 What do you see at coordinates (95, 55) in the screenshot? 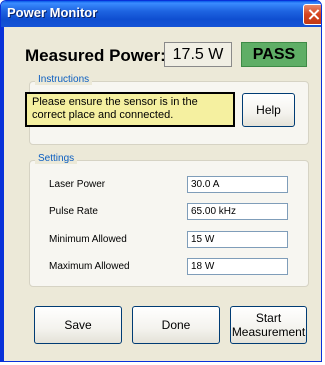
I see `measured-power-label: Measured Power:` at bounding box center [95, 55].